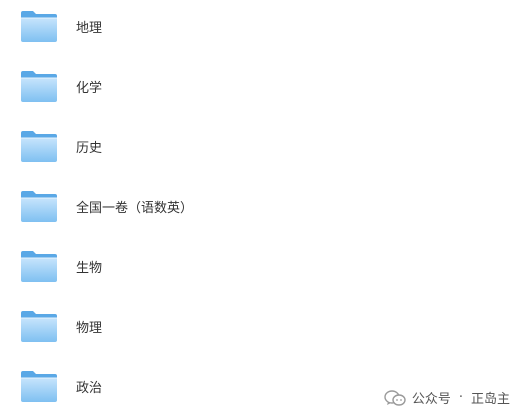 This screenshot has height=418, width=520. I want to click on watermark-prefix: 公众号, so click(431, 399).